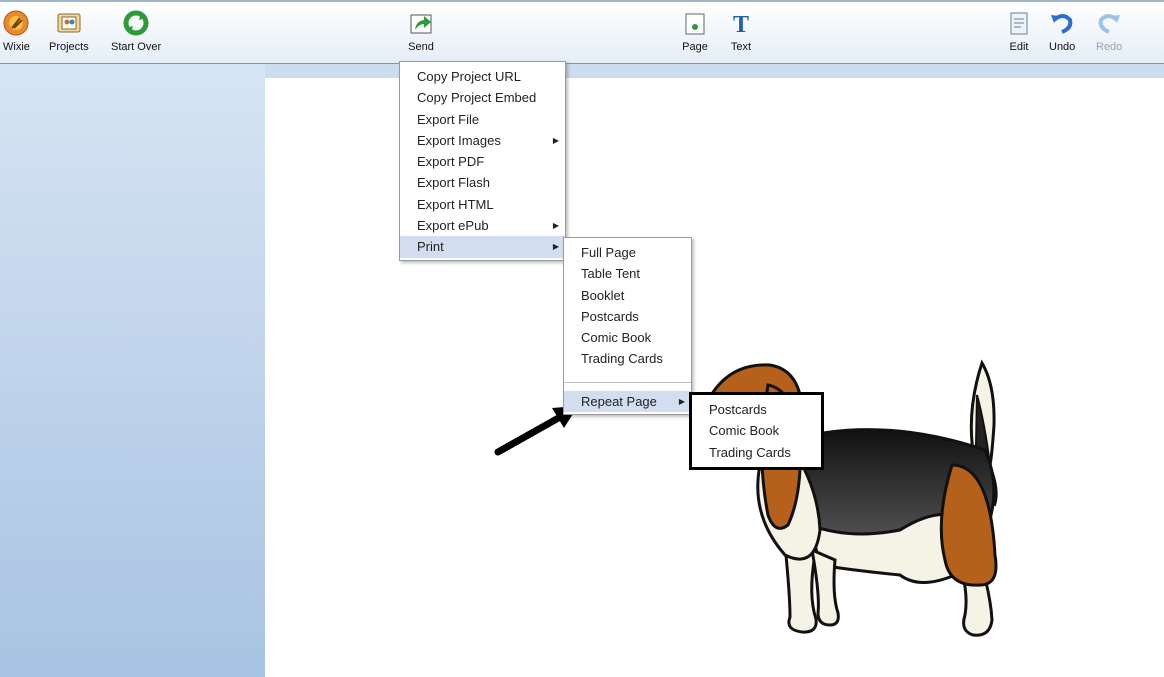 The width and height of the screenshot is (1164, 677). Describe the element at coordinates (616, 338) in the screenshot. I see `print-menu-item-label: Comic Book` at that location.